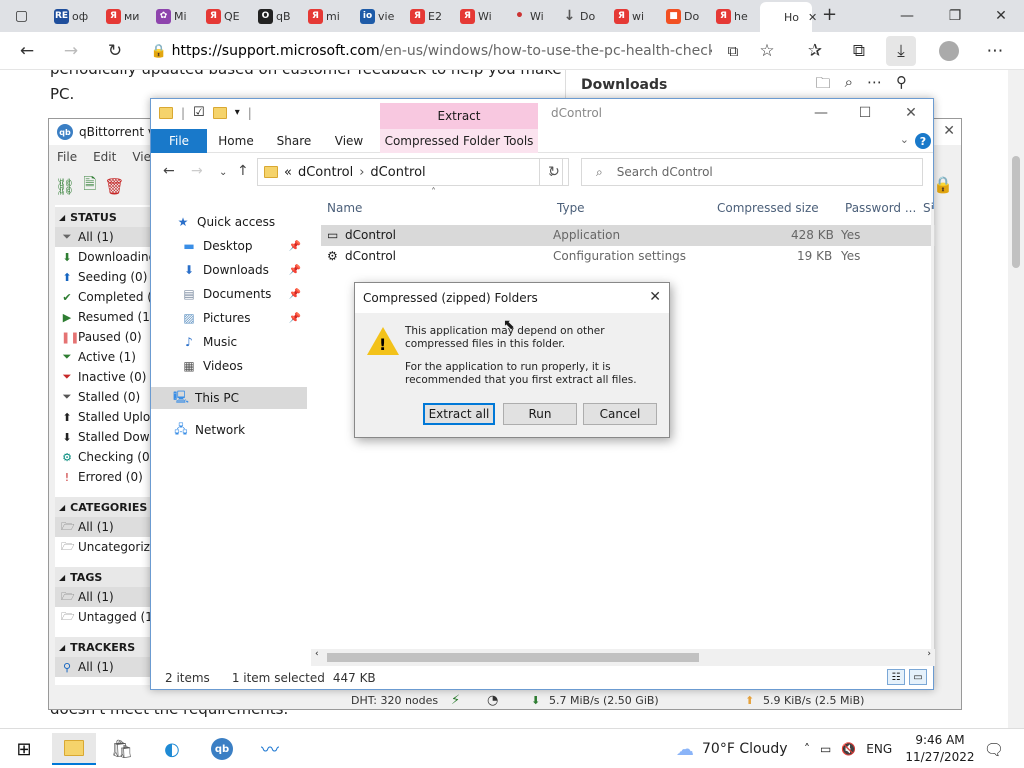 Image resolution: width=1024 pixels, height=768 pixels. Describe the element at coordinates (788, 17) in the screenshot. I see `browser-tab: Ho ✕` at that location.